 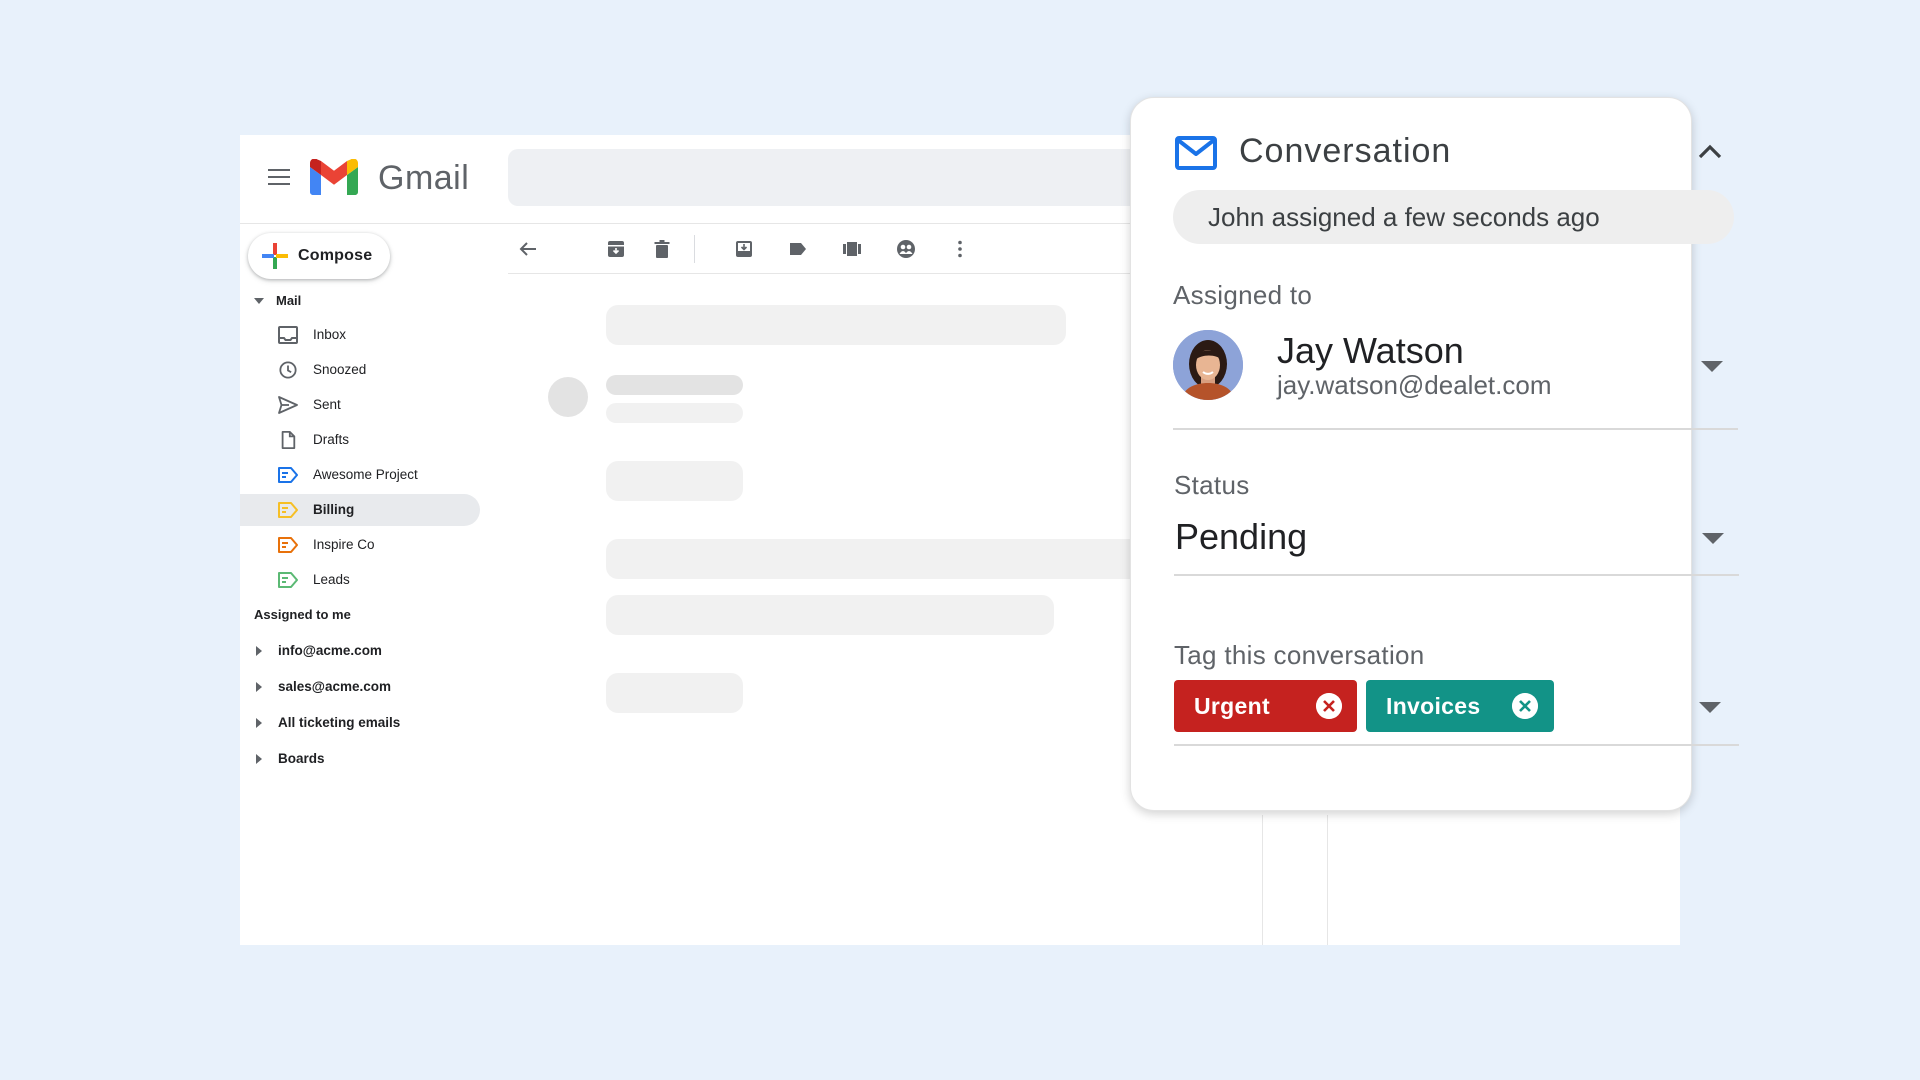 What do you see at coordinates (1299, 655) in the screenshot?
I see `tag-conversation-label: Tag this conversation` at bounding box center [1299, 655].